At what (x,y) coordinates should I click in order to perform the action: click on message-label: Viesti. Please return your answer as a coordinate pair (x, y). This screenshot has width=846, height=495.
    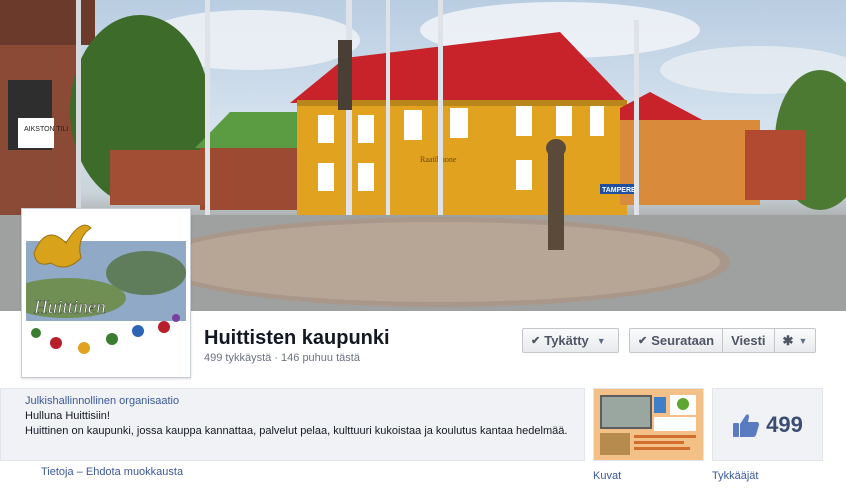
    Looking at the image, I should click on (748, 340).